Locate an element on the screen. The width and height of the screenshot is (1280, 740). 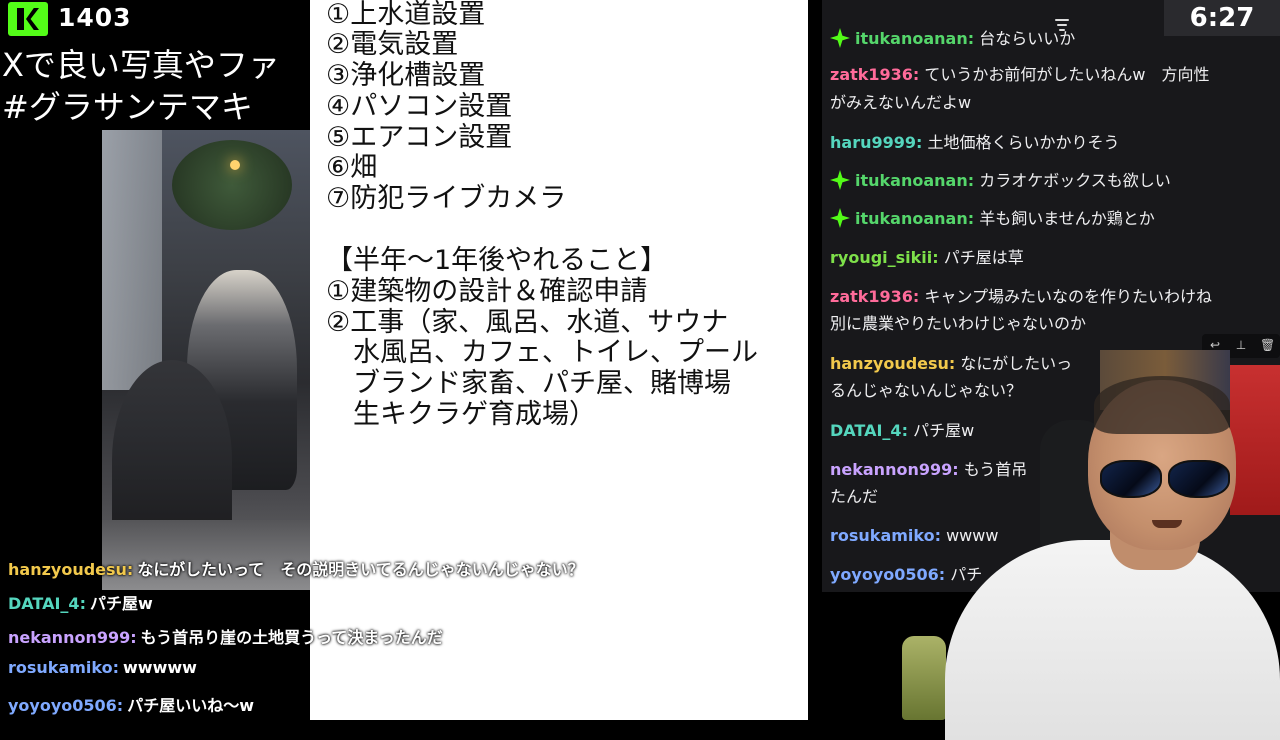
doc-line: ブランド家畜、パチ屋、賭博場 is located at coordinates (528, 383).